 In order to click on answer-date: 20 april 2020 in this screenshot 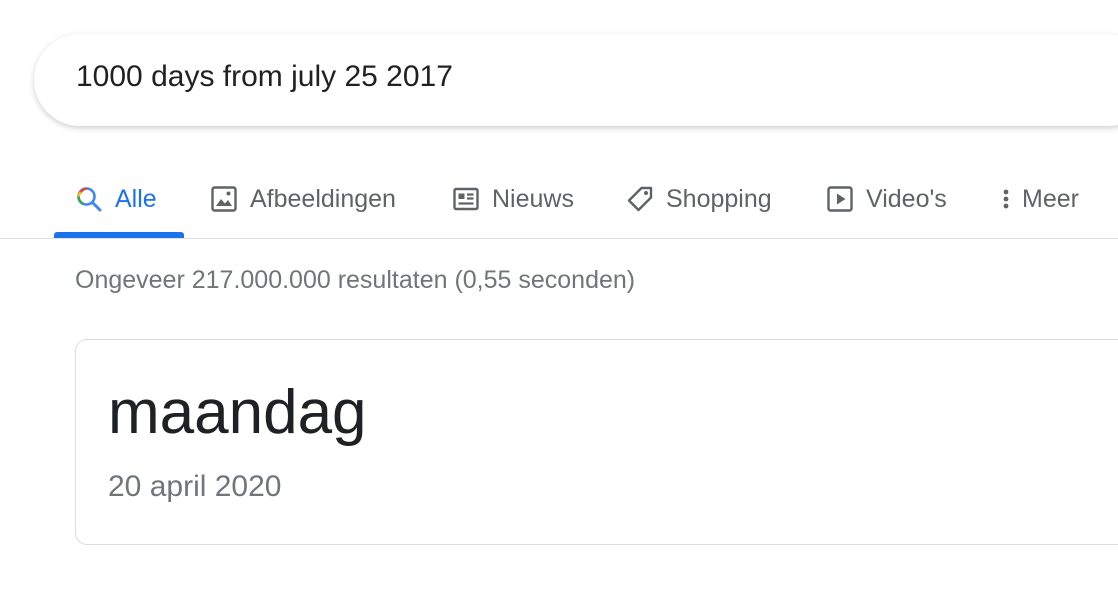, I will do `click(195, 486)`.